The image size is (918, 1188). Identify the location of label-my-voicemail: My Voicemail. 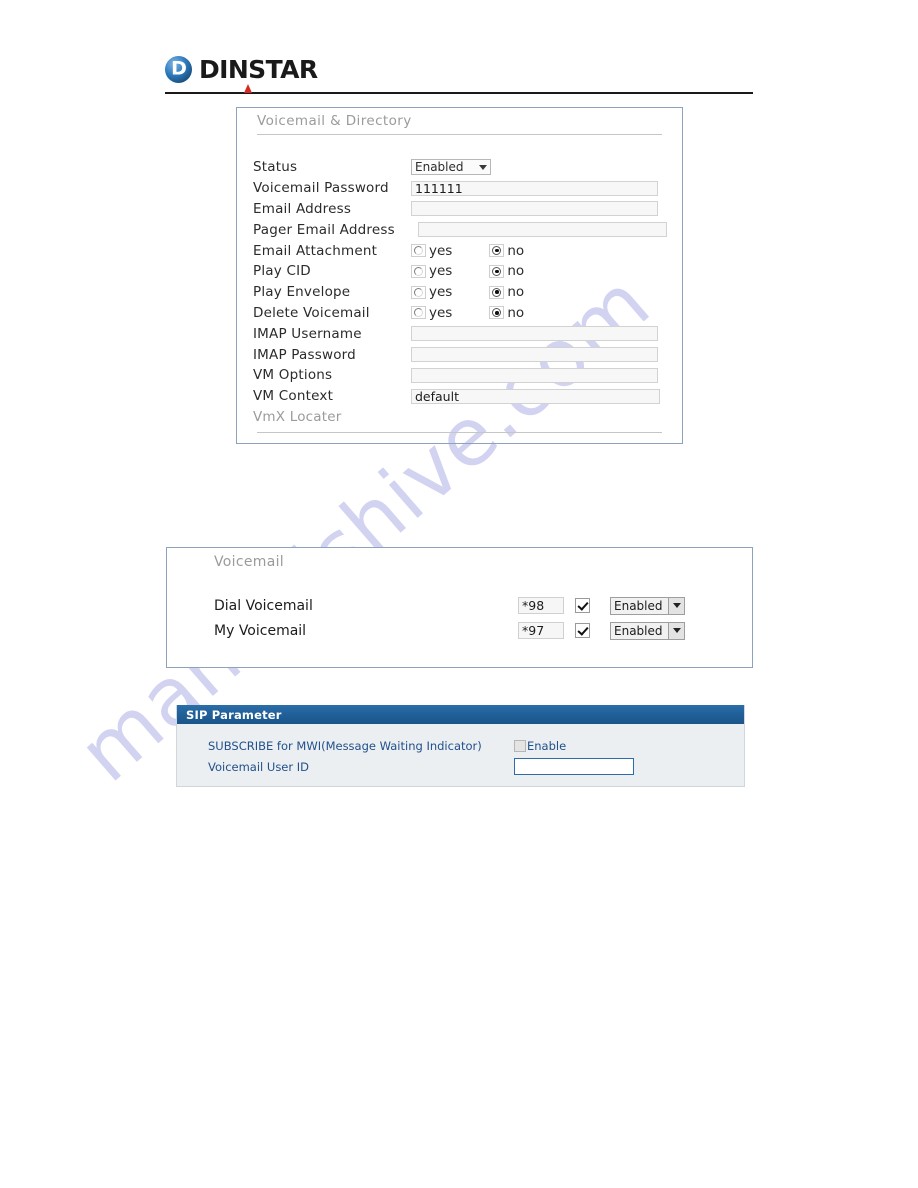
(260, 630).